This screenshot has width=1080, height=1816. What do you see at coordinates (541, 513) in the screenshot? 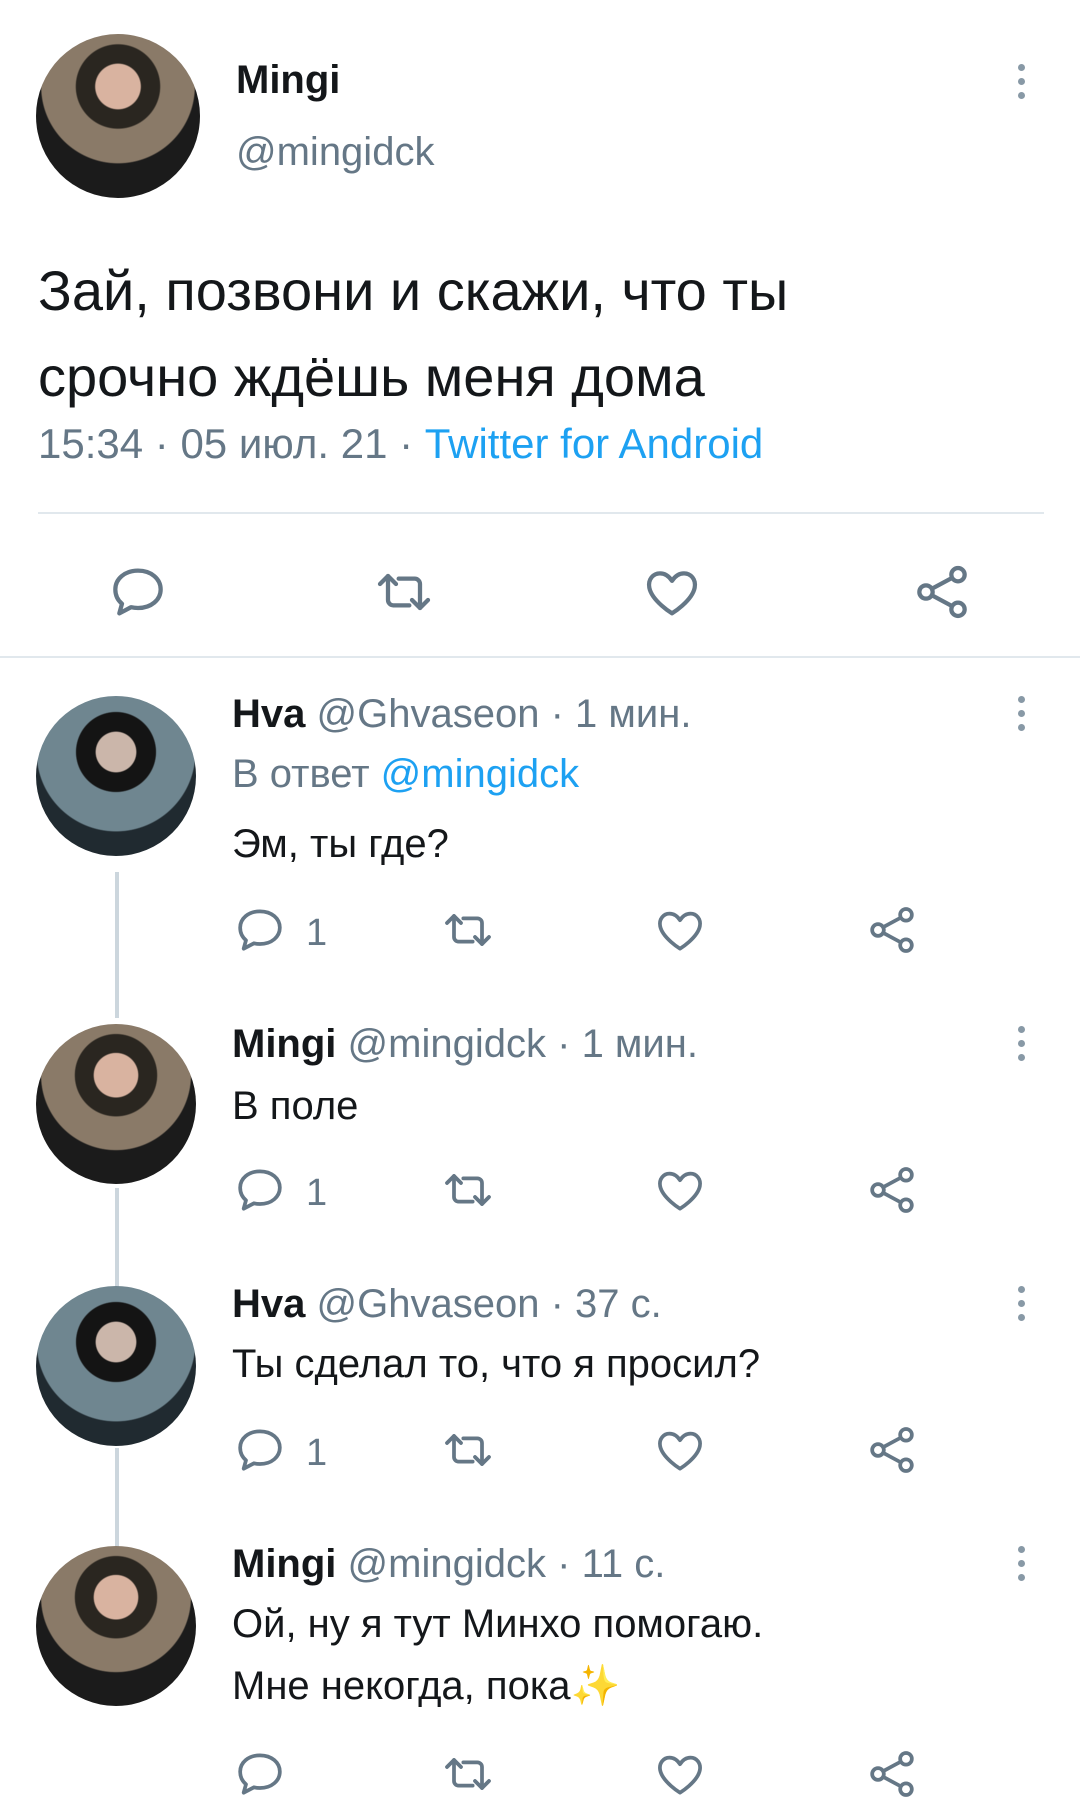
I see `separator` at bounding box center [541, 513].